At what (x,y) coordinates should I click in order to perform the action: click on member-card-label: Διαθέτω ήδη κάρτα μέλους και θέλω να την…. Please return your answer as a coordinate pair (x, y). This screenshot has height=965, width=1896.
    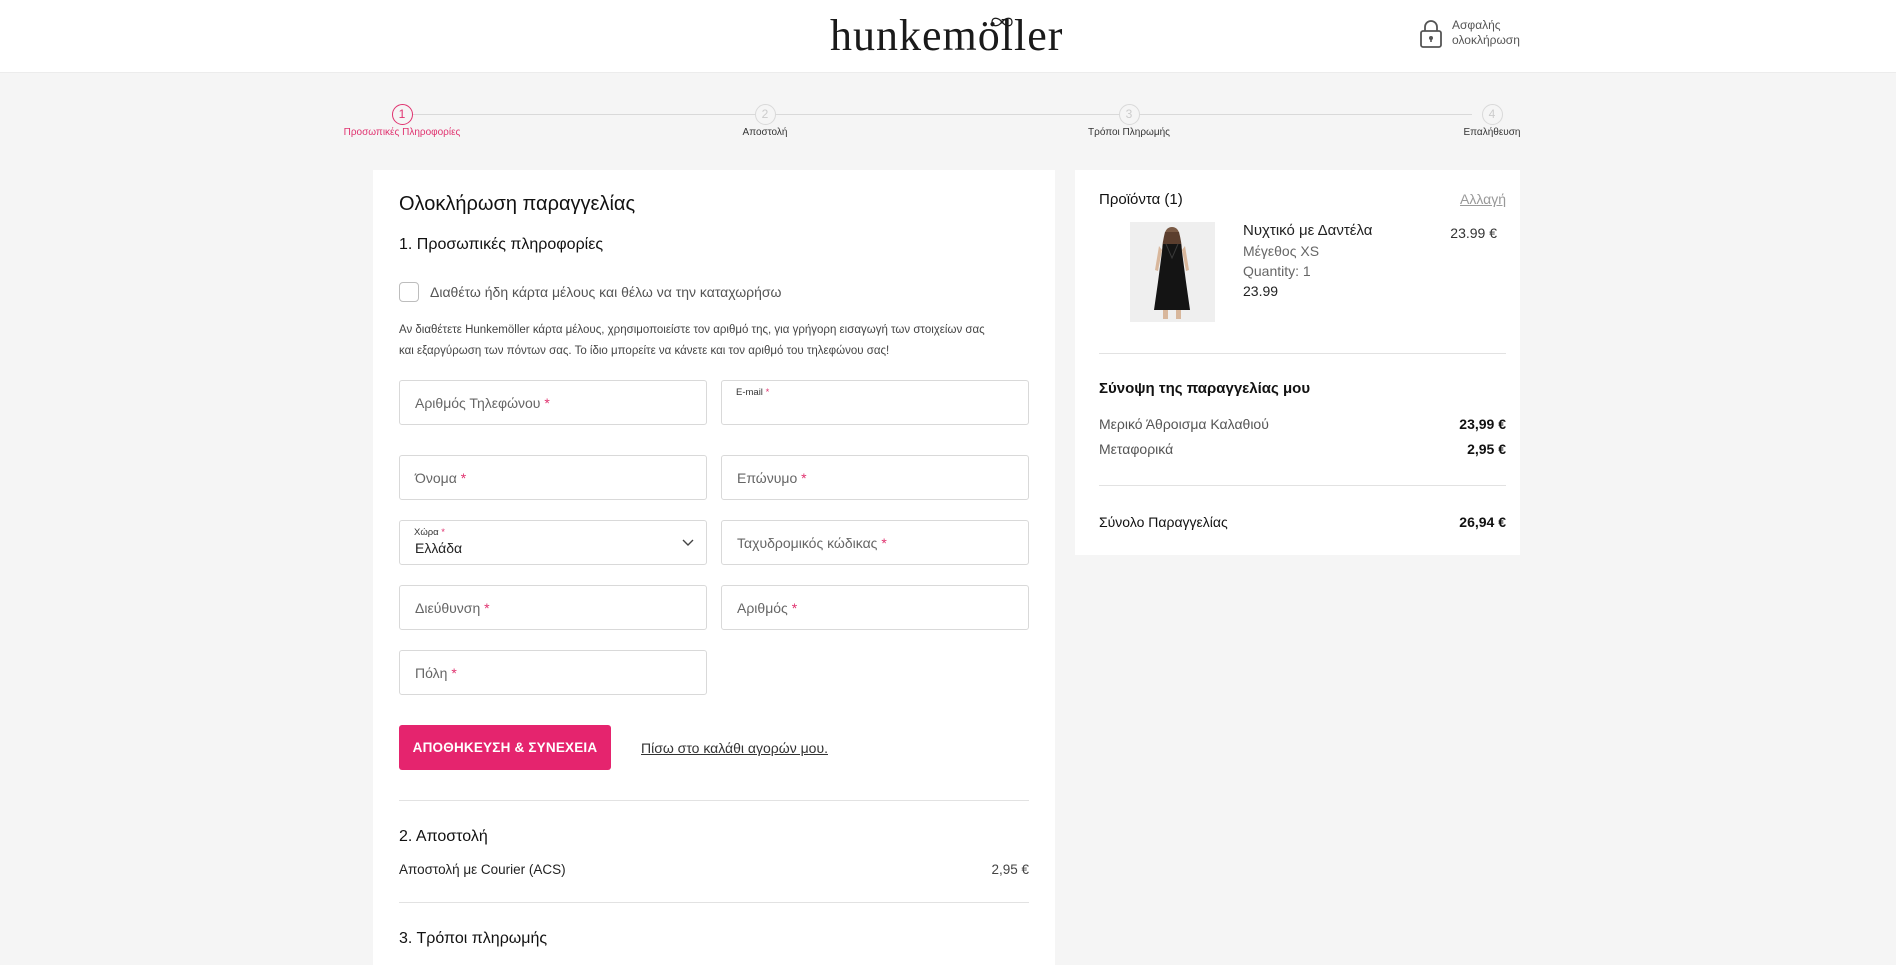
    Looking at the image, I should click on (606, 292).